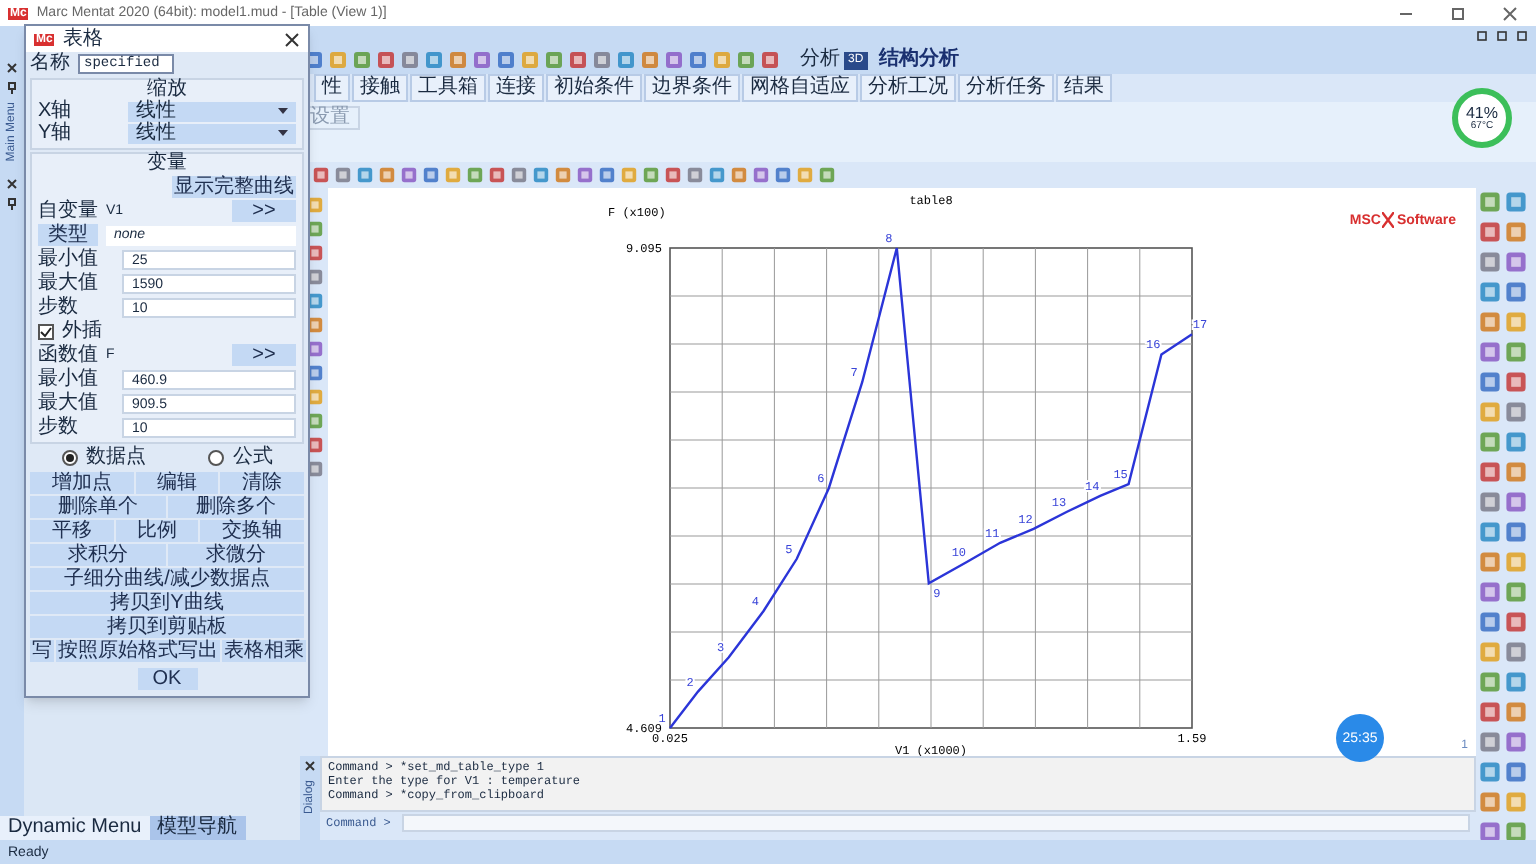 The width and height of the screenshot is (1536, 864). What do you see at coordinates (919, 60) in the screenshot?
I see `analysis-type-dropdown: 结构分析` at bounding box center [919, 60].